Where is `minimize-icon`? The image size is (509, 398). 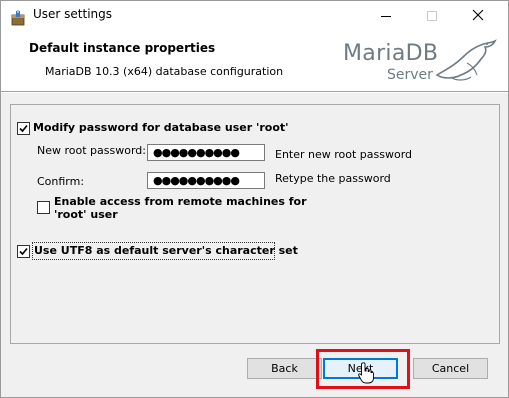 minimize-icon is located at coordinates (386, 16).